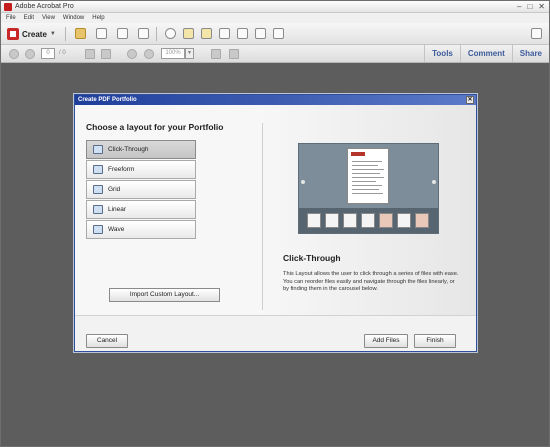 The image size is (550, 447). I want to click on layout-list: Click-Through Freeform Grid Linear Wave, so click(141, 190).